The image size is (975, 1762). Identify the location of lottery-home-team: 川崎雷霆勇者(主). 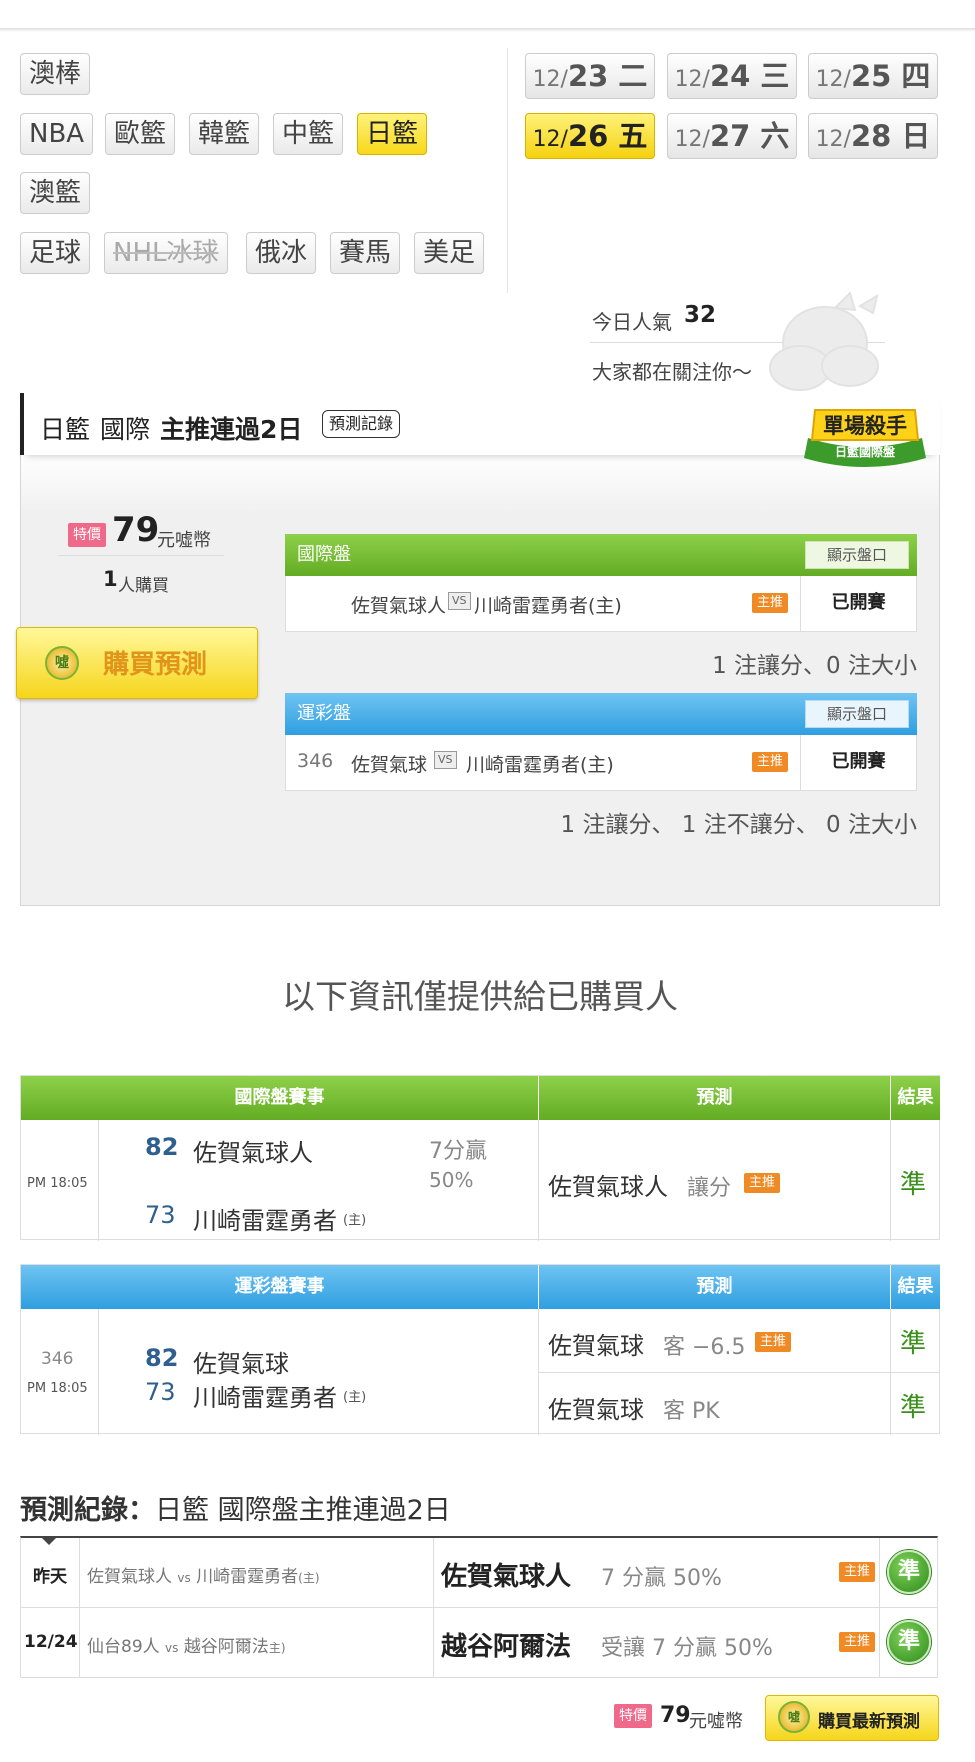
(540, 765).